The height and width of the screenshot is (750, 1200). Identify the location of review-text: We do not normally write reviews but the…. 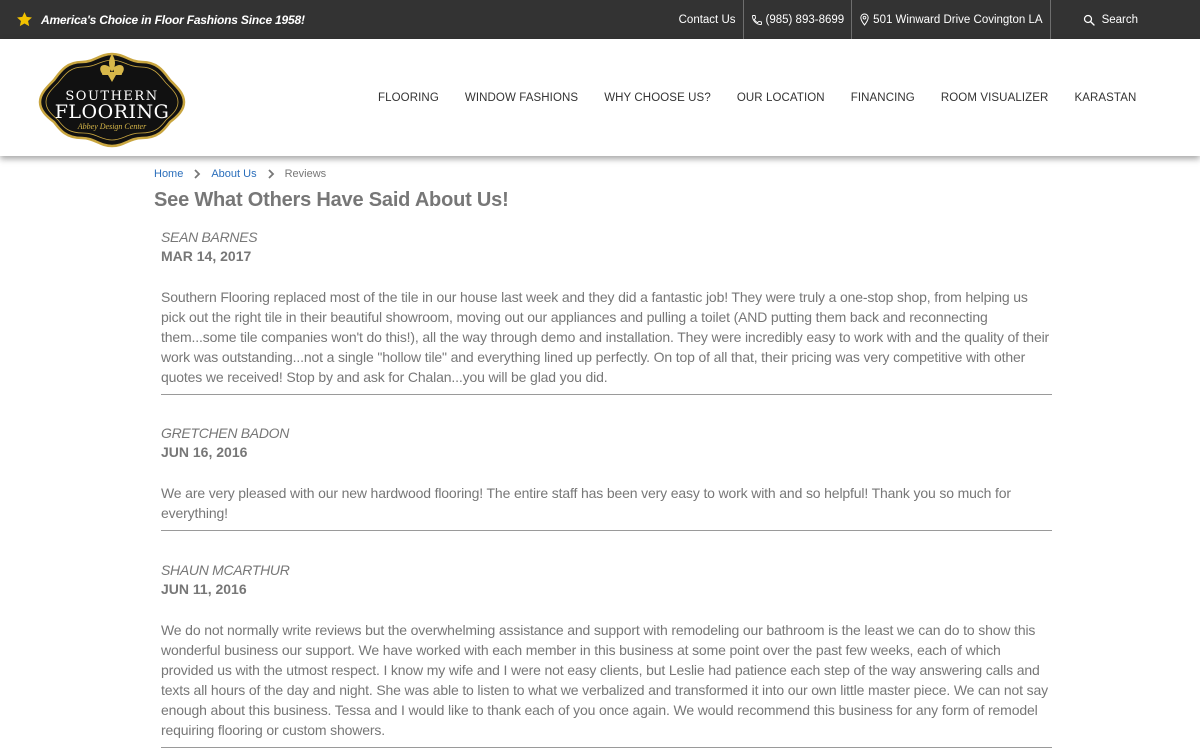
(604, 680).